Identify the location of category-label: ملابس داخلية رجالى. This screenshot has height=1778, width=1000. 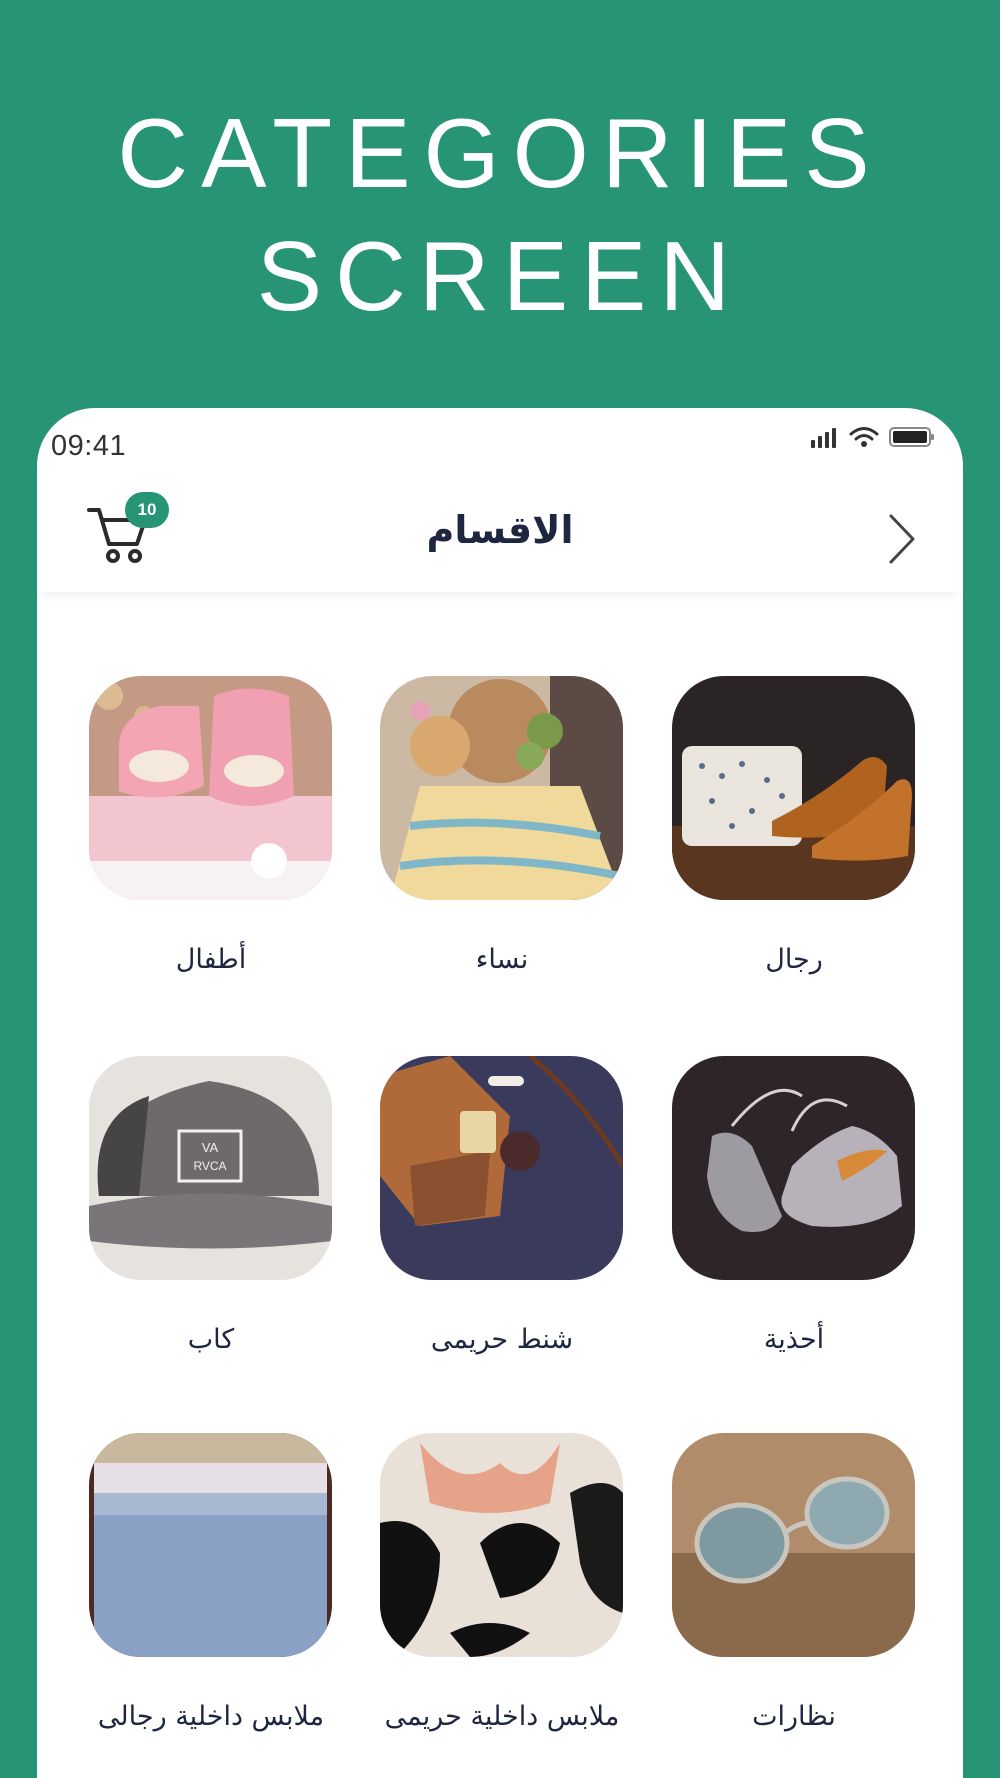
(211, 1716).